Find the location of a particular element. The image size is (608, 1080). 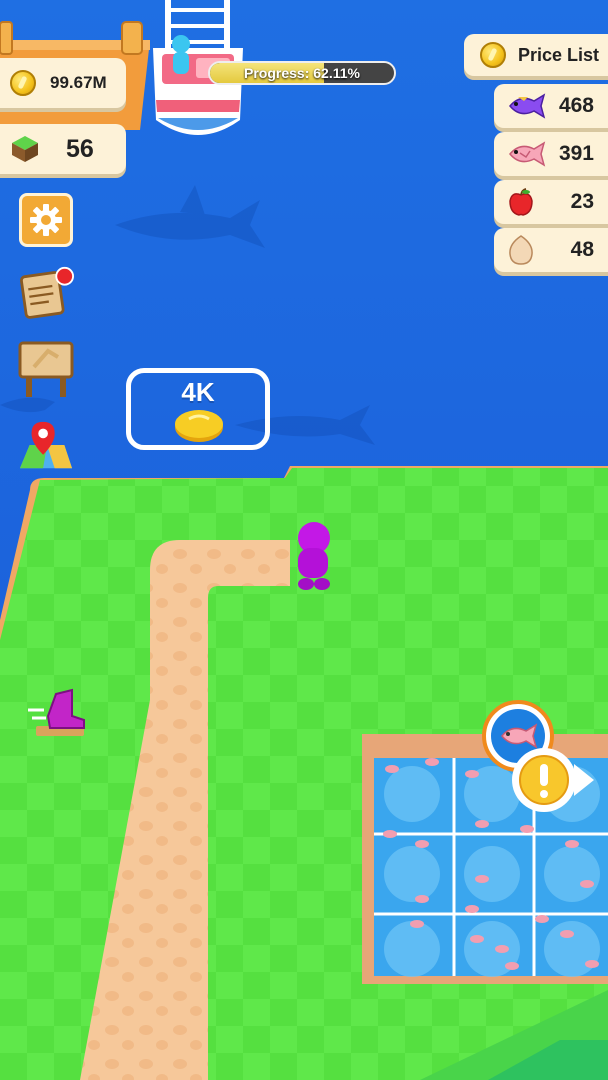

progress-bar: Progress: 62.11% is located at coordinates (302, 73).